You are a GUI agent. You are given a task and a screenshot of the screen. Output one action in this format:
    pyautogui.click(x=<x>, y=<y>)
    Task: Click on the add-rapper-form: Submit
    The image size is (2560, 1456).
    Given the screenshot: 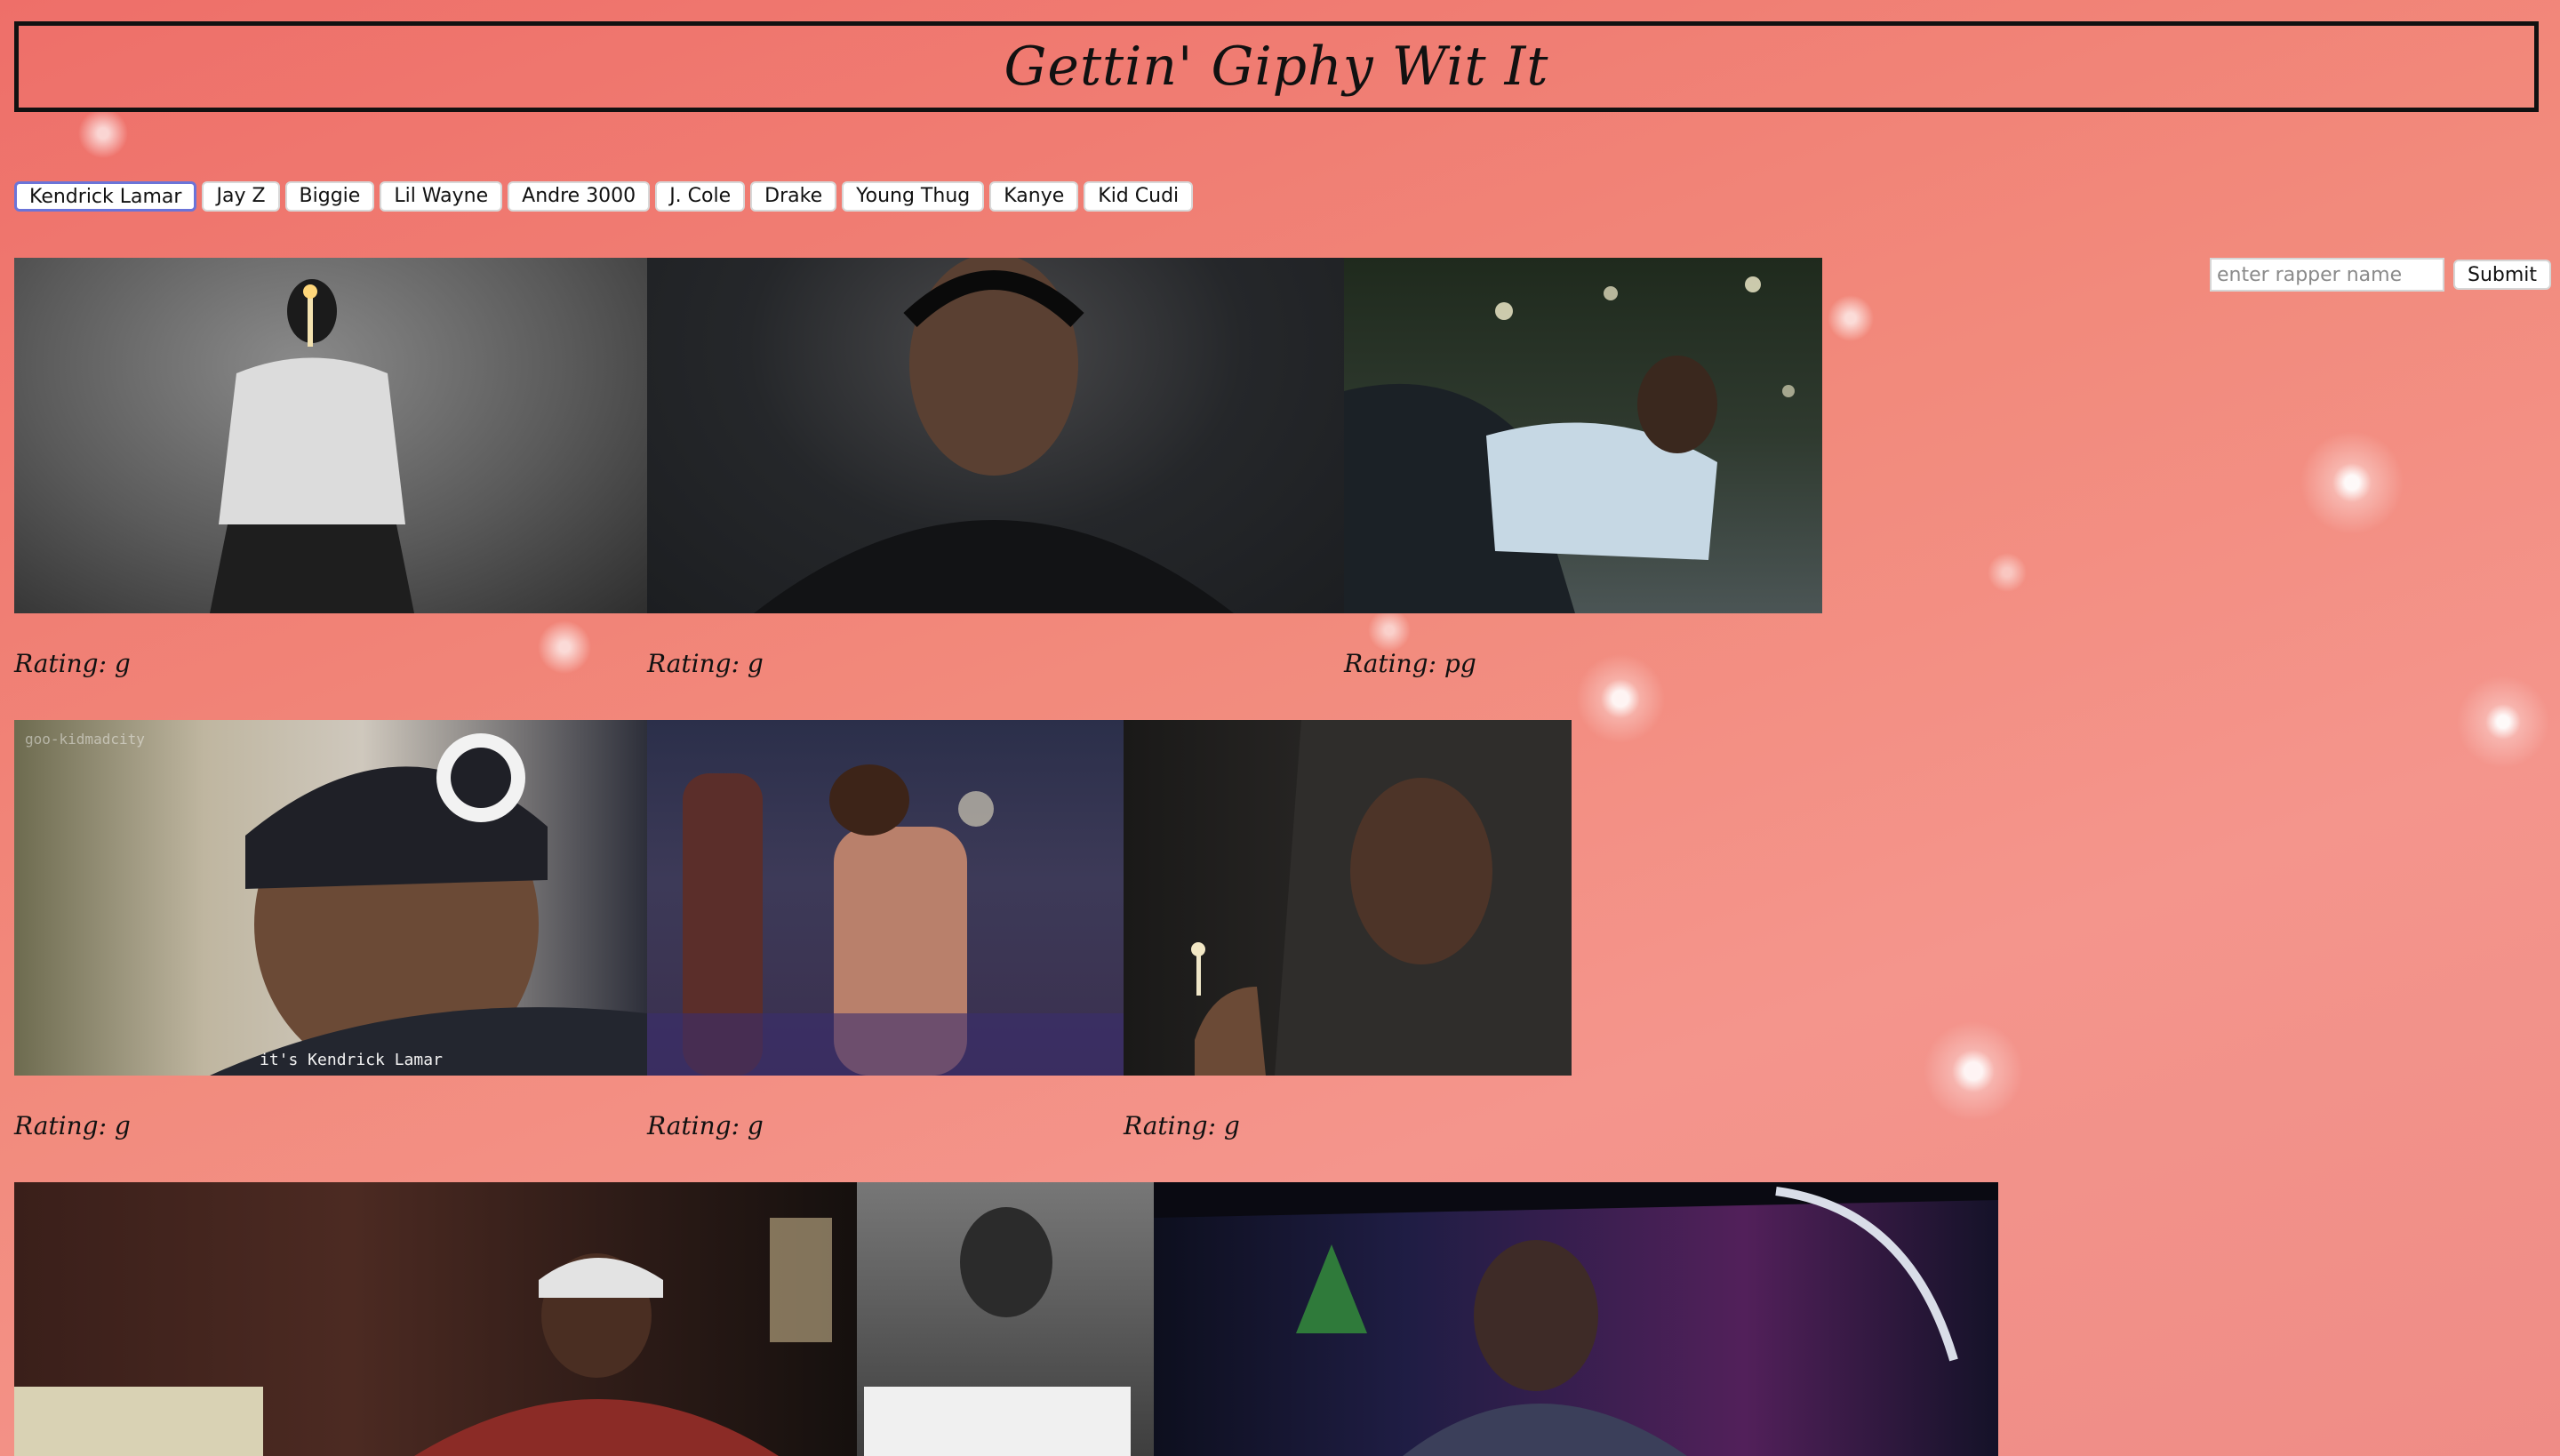 What is the action you would take?
    pyautogui.click(x=2381, y=275)
    